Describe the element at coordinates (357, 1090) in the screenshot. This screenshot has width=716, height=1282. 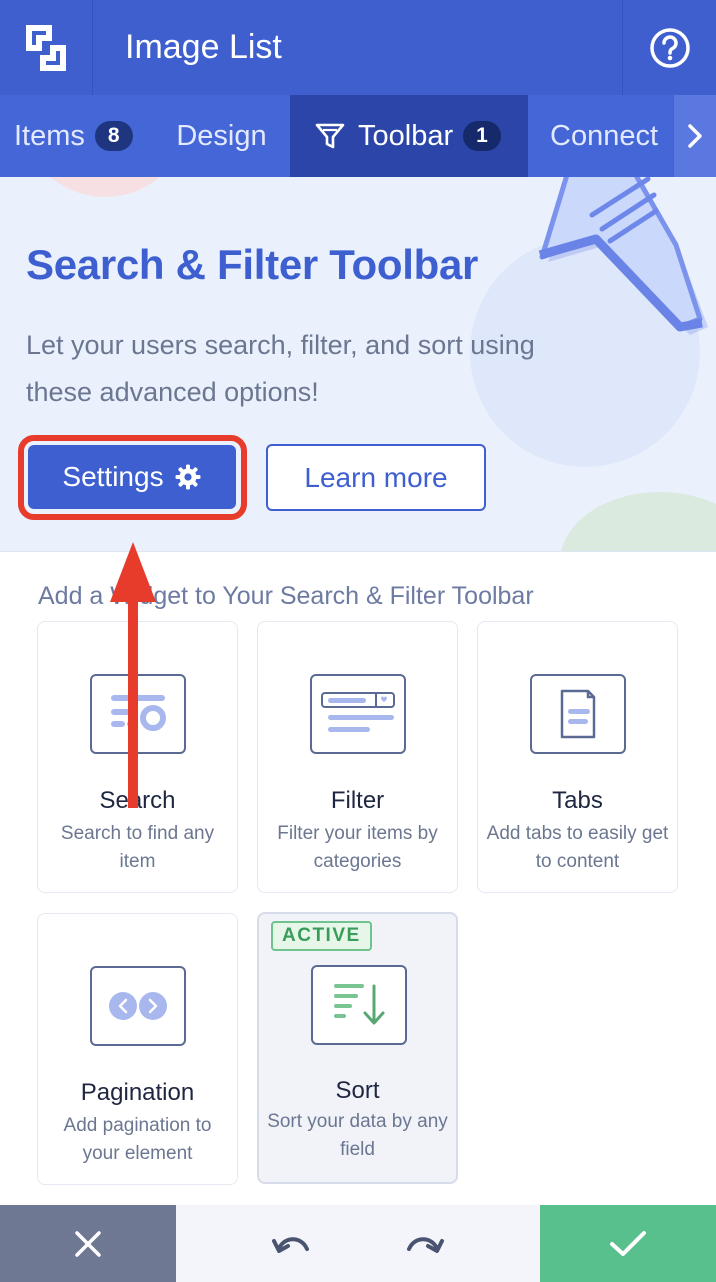
I see `widget-title: Sort` at that location.